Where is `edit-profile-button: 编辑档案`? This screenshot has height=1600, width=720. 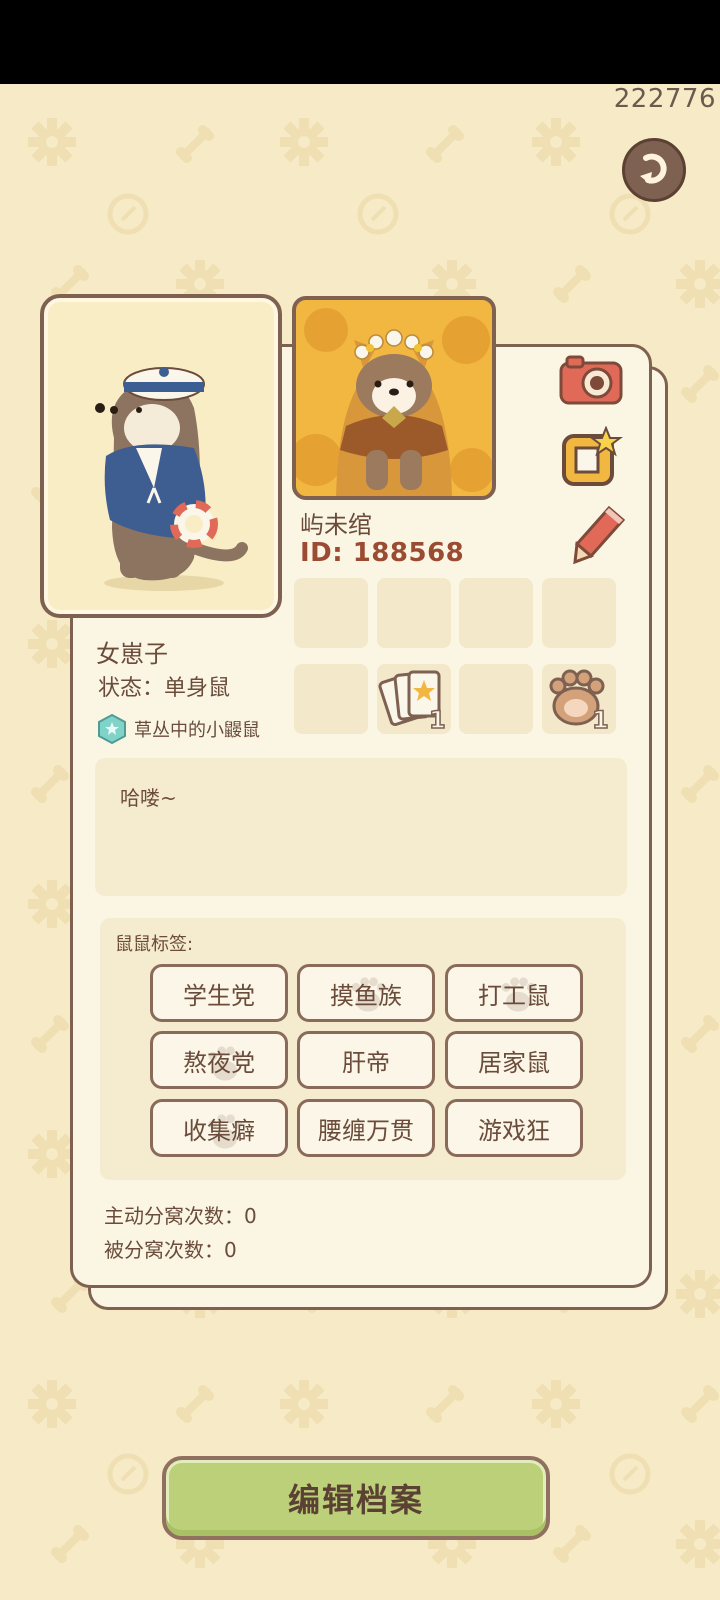
edit-profile-button: 编辑档案 is located at coordinates (356, 1498).